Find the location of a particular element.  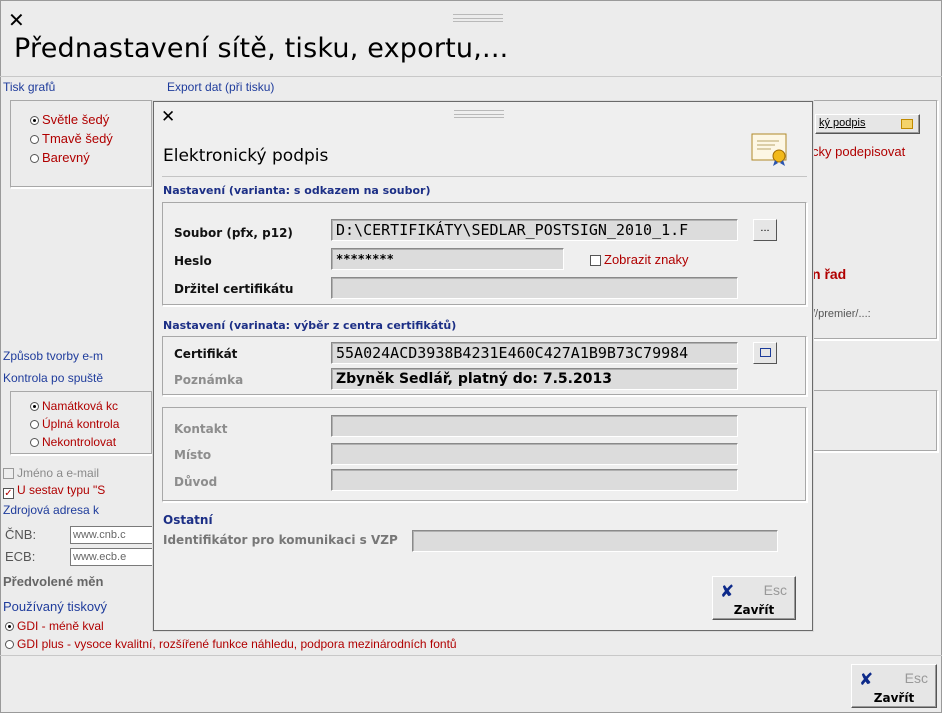

soubor-label: Soubor (pfx, p12) is located at coordinates (233, 233).